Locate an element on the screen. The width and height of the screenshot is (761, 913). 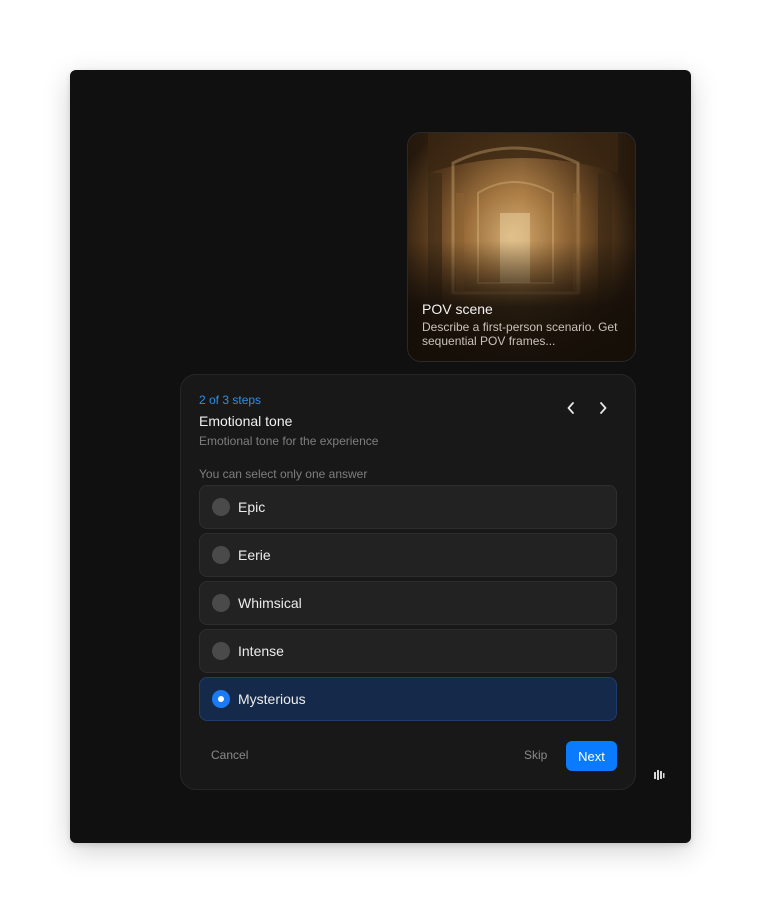
answer-options: Epic Eerie Whimsical Intense Mysterious is located at coordinates (408, 605).